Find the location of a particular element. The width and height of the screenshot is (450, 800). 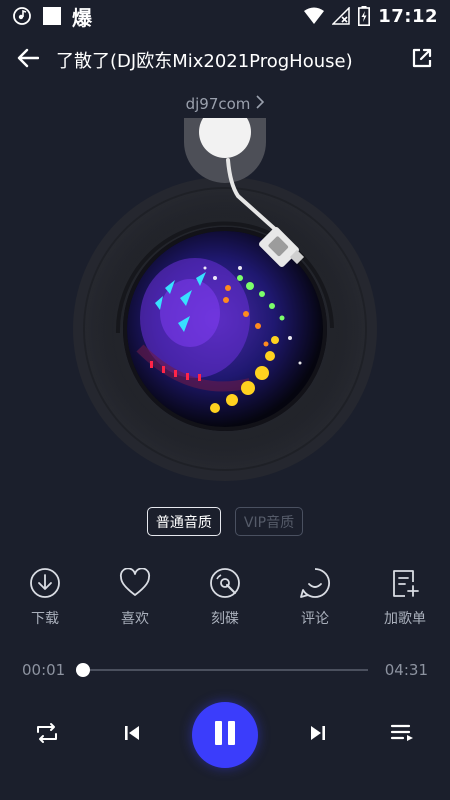

status-left: 爆 is located at coordinates (52, 16).